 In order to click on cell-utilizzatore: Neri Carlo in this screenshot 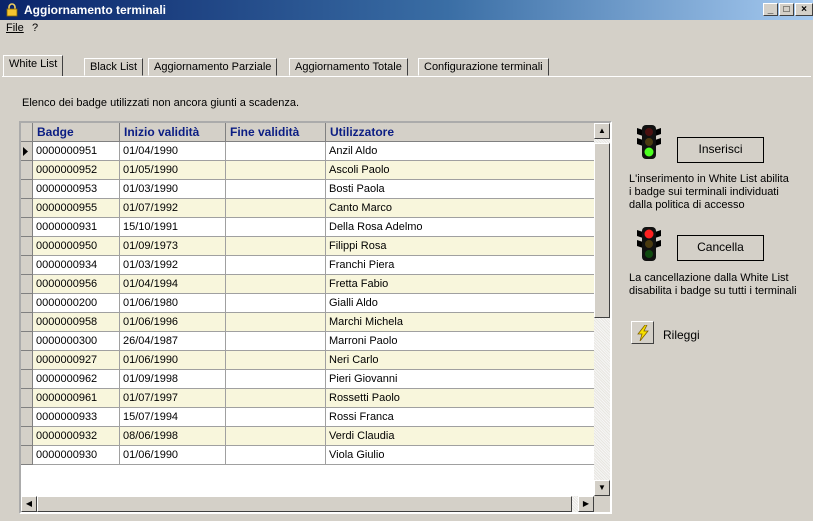, I will do `click(461, 360)`.